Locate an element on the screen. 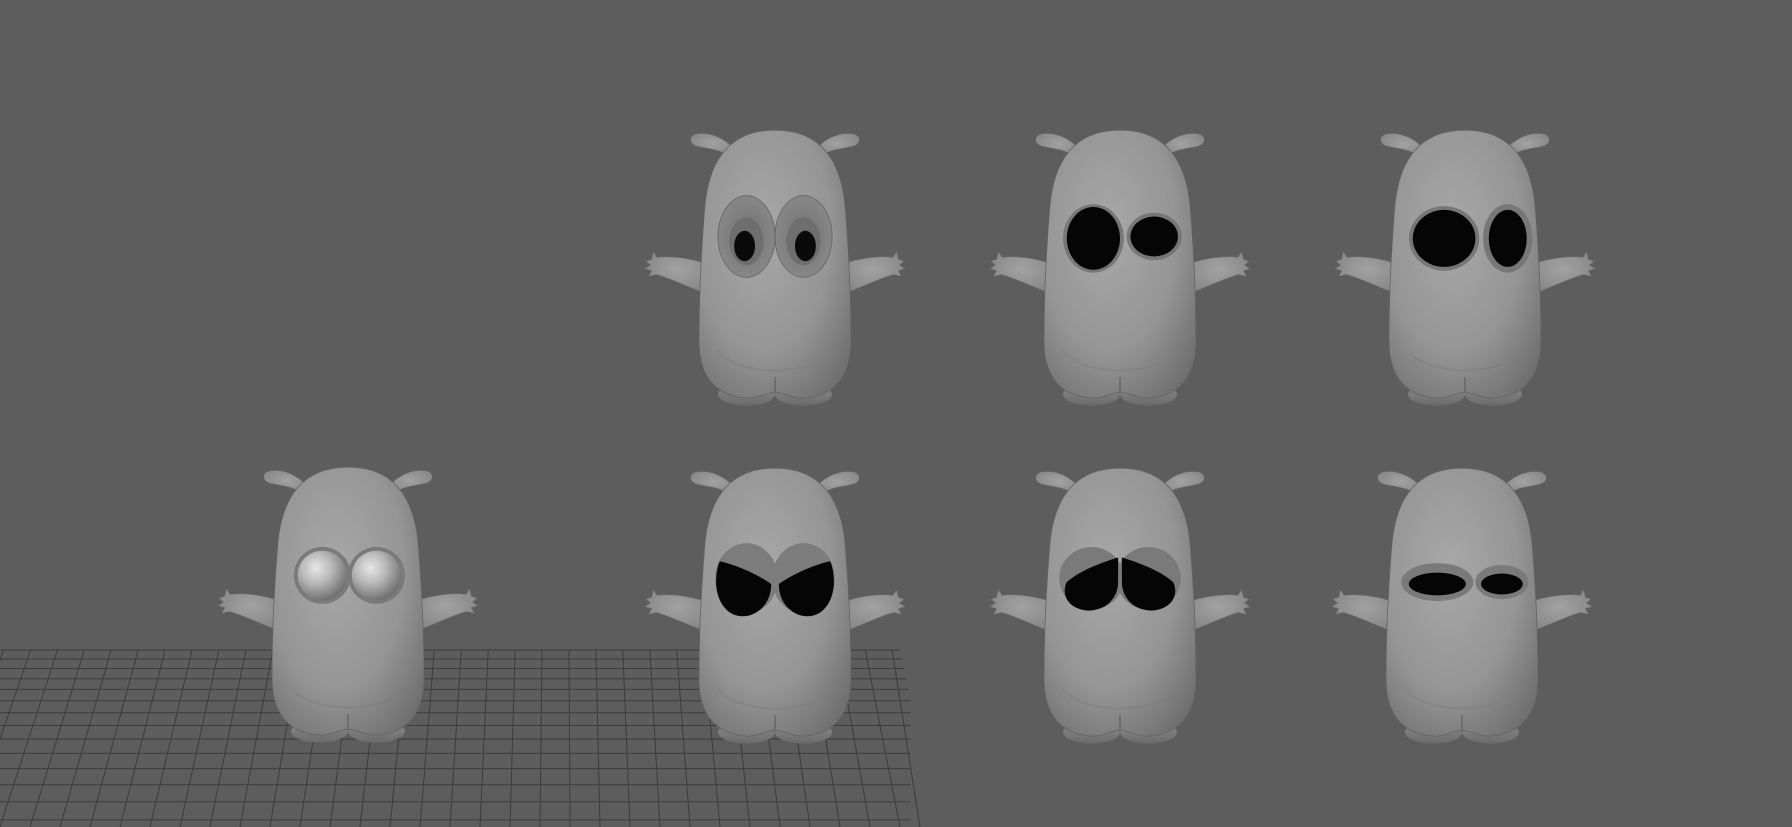  character-blendshape-open is located at coordinates (1465, 268).